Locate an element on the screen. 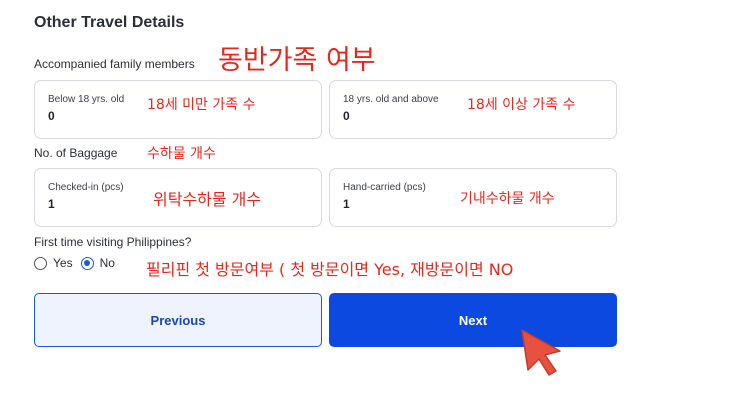  below-18-field: Below 18 yrs. old 0 18세 미만 가족 수 is located at coordinates (178, 109).